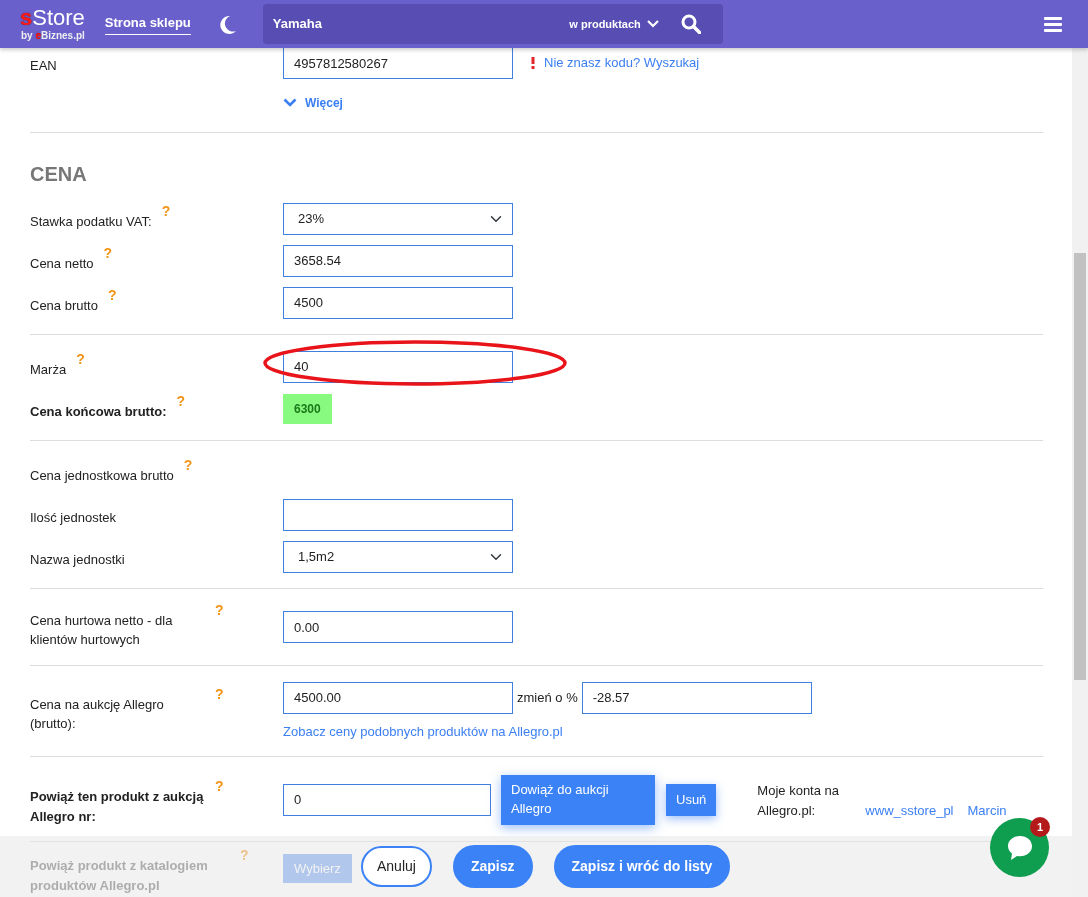 Image resolution: width=1088 pixels, height=897 pixels. What do you see at coordinates (91, 221) in the screenshot?
I see `field-label: Stawka podatku VAT:` at bounding box center [91, 221].